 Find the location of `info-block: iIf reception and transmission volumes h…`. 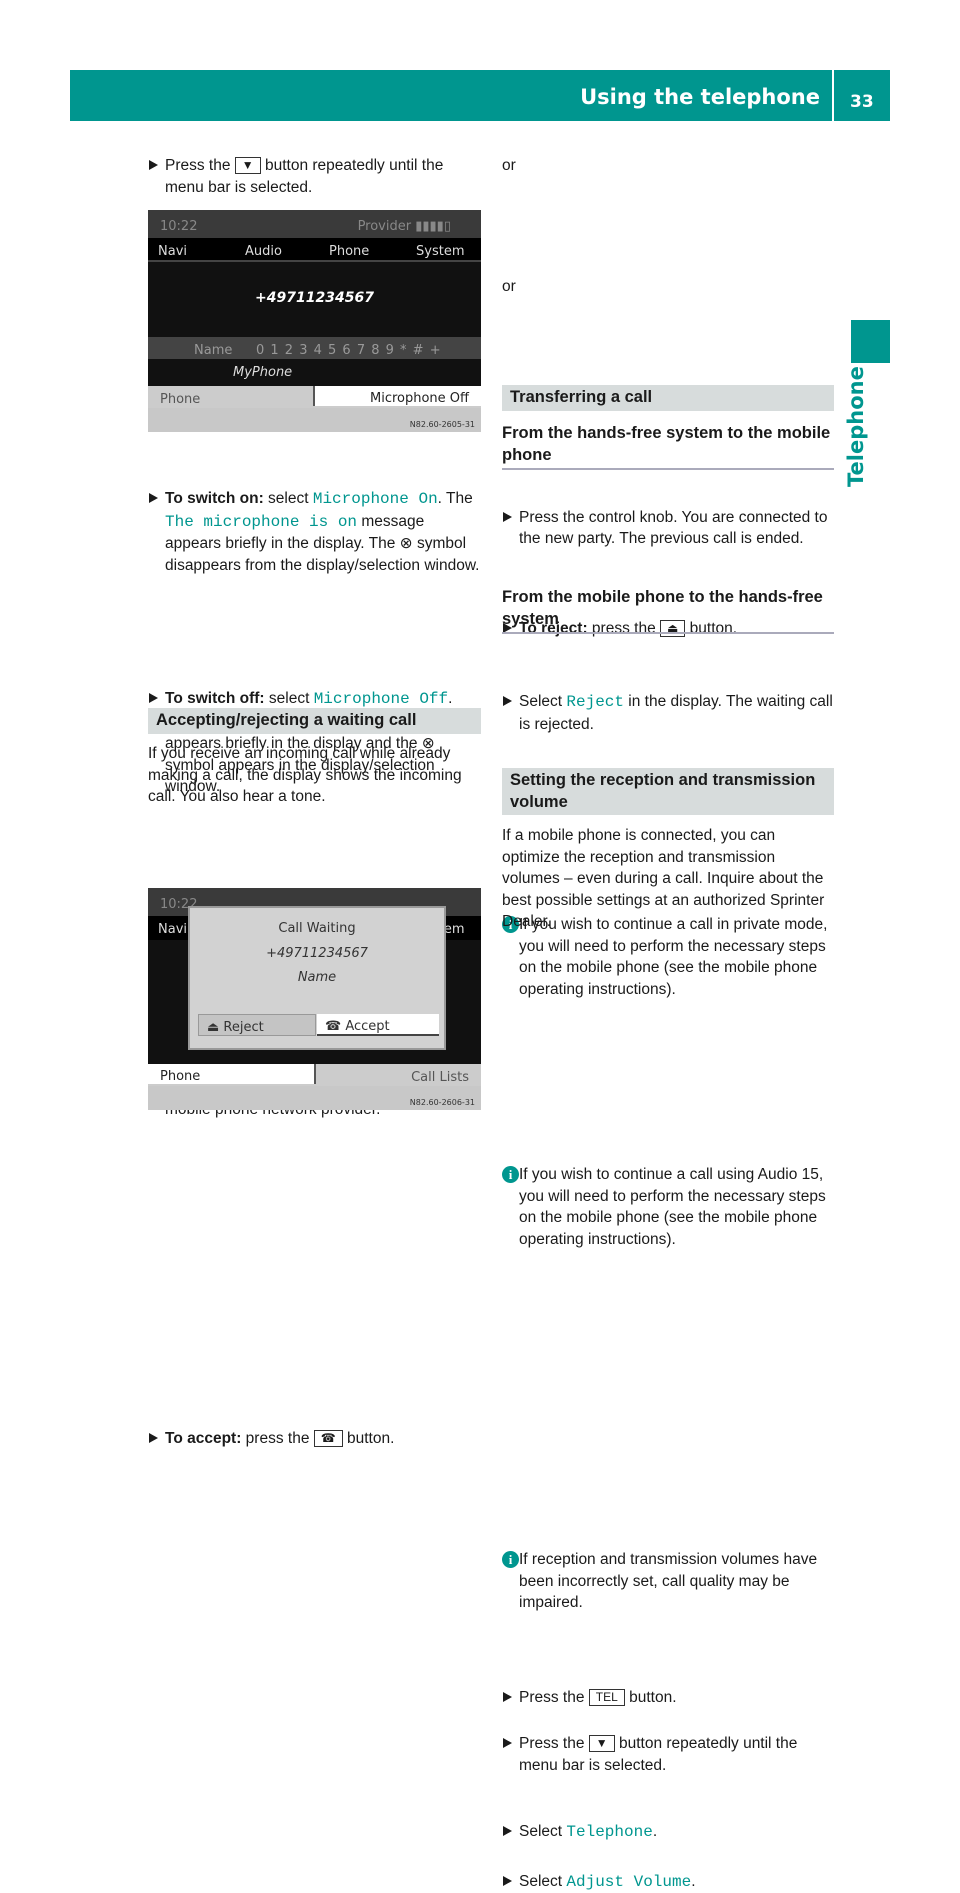

info-block: iIf reception and transmission volumes h… is located at coordinates (668, 1581).